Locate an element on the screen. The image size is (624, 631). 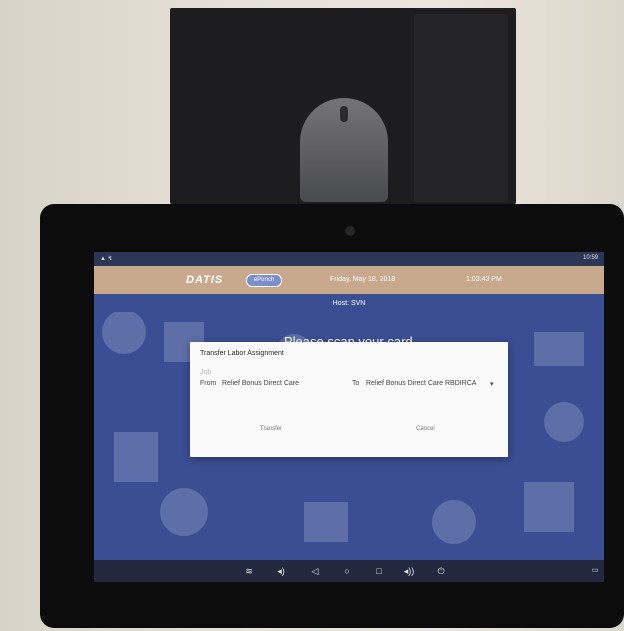
from-label: From is located at coordinates (208, 383).